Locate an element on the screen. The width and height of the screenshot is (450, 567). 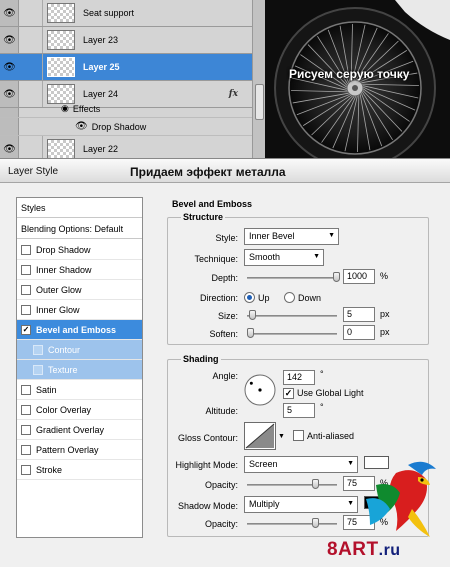
style-item-texture: Texture is located at coordinates (79, 370).